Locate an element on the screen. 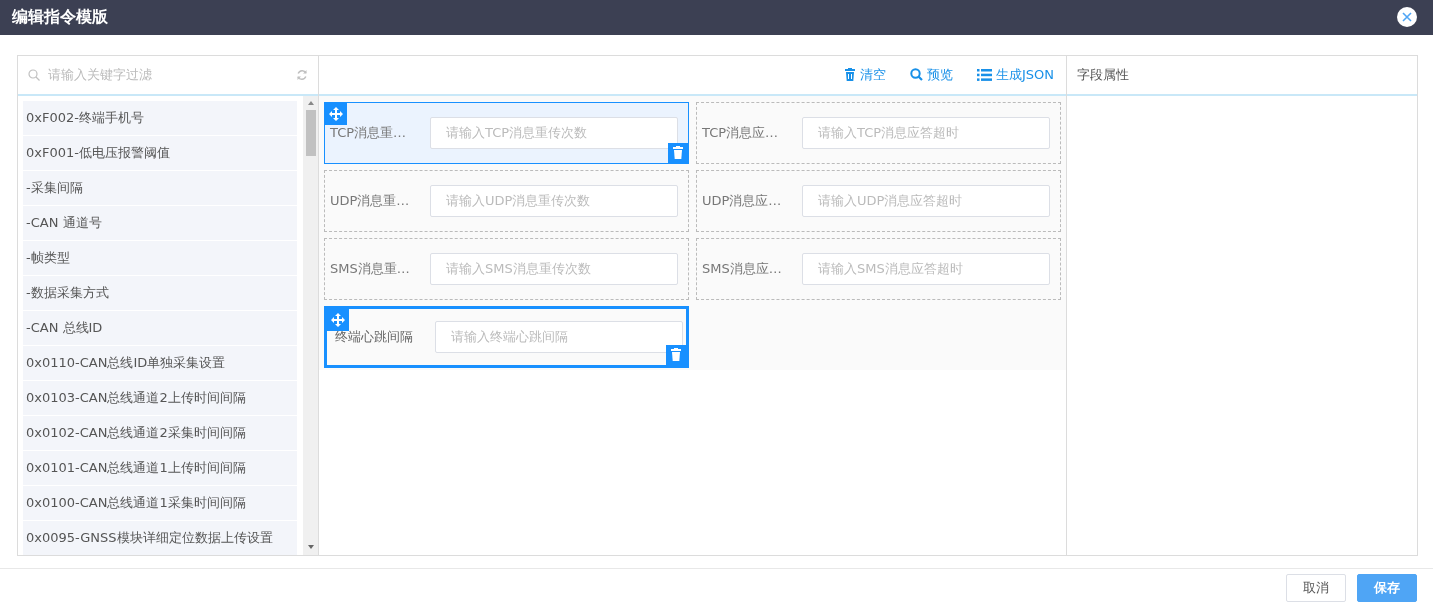  dialog-title: 编辑指令模版 is located at coordinates (60, 17).